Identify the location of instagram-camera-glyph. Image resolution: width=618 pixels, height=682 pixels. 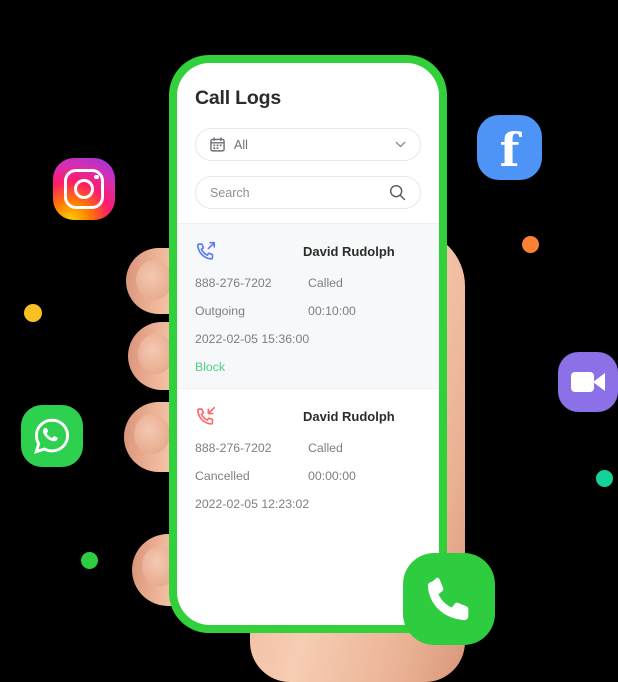
(84, 189).